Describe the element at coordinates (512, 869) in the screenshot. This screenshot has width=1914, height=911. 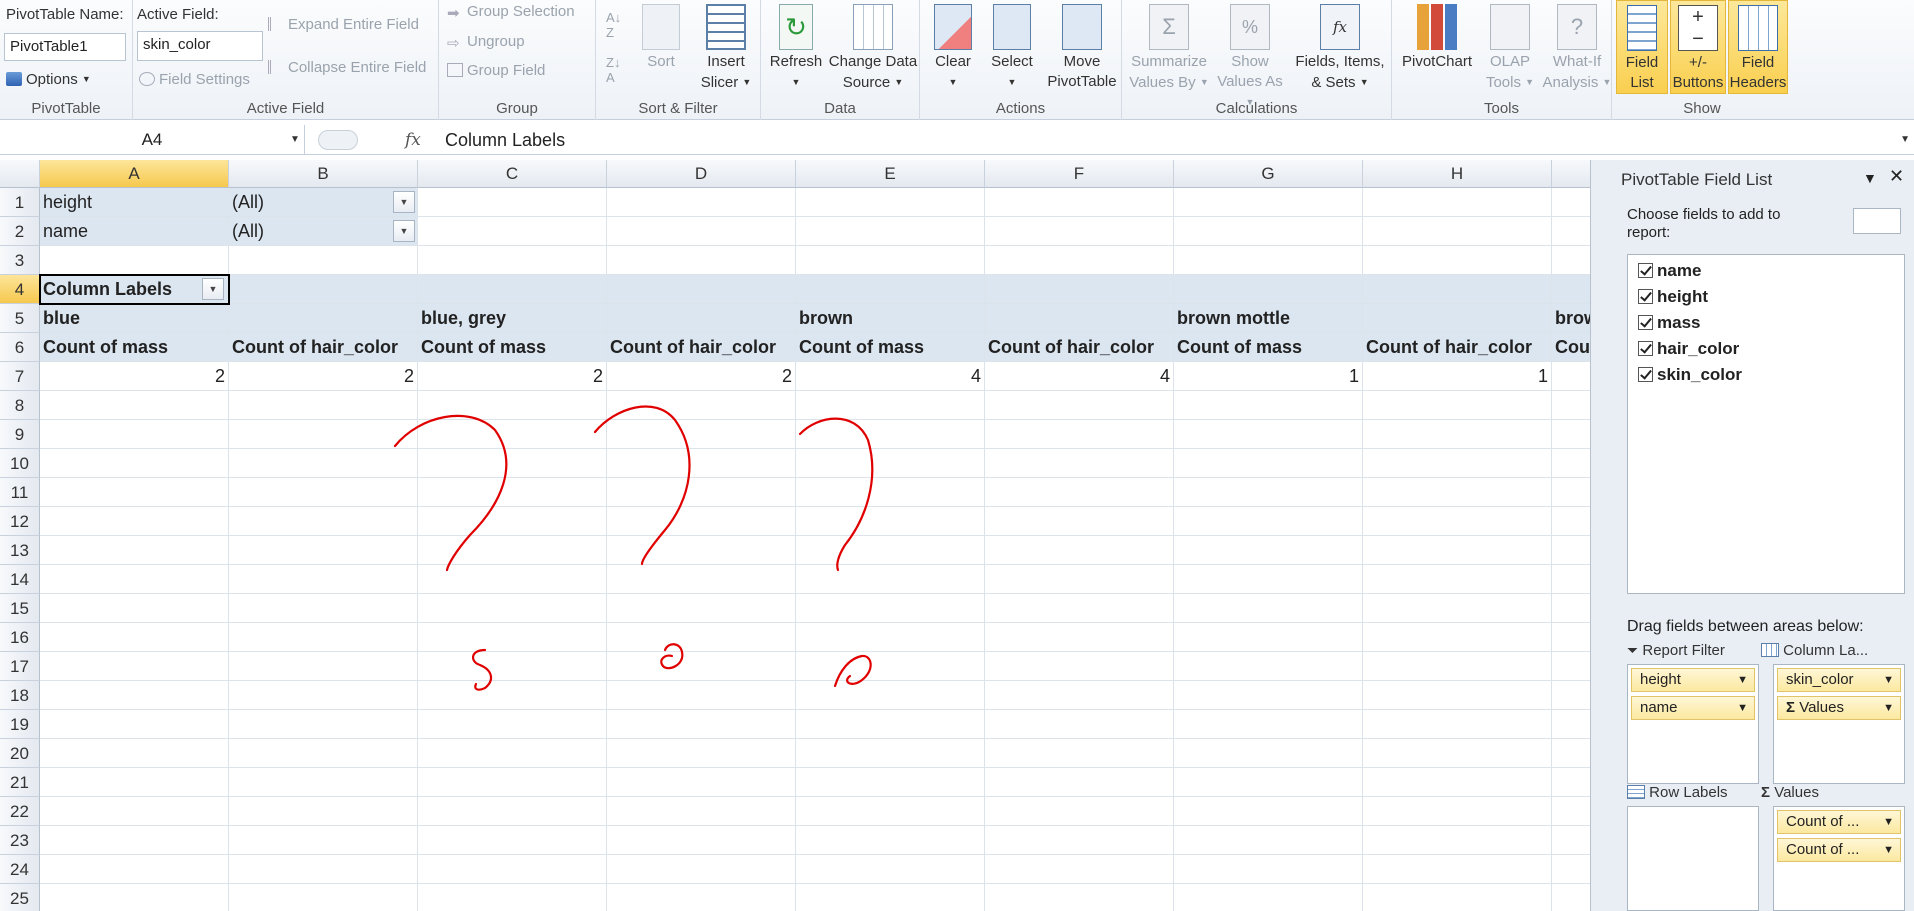
I see `cell-c24` at that location.